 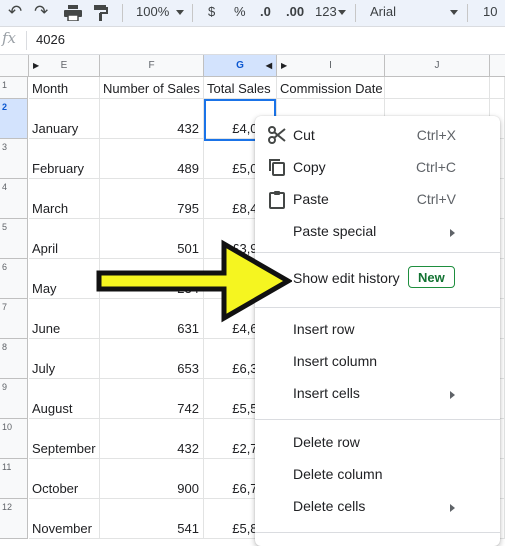 I want to click on formula-input: 4026, so click(x=50, y=39).